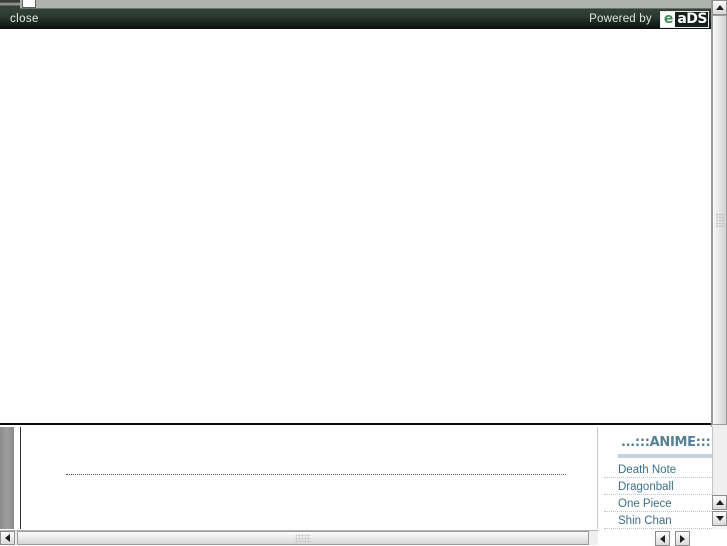 The height and width of the screenshot is (546, 727). Describe the element at coordinates (666, 442) in the screenshot. I see `anime-widget-title: ...:::ANIME:::` at that location.